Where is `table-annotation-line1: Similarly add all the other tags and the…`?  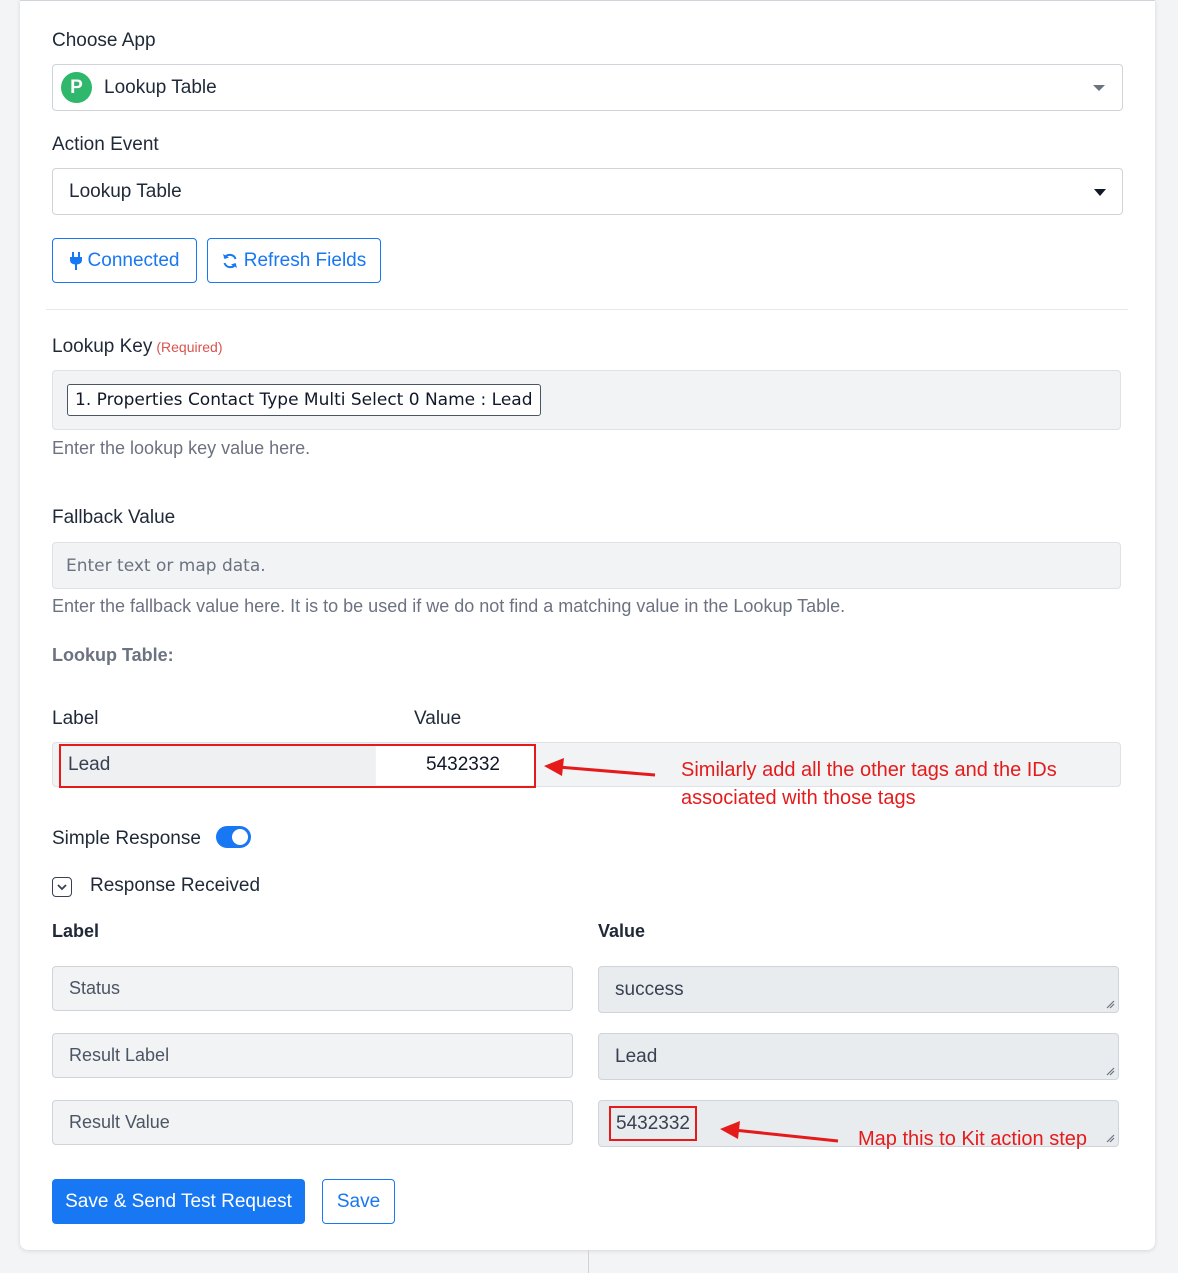 table-annotation-line1: Similarly add all the other tags and the… is located at coordinates (869, 770).